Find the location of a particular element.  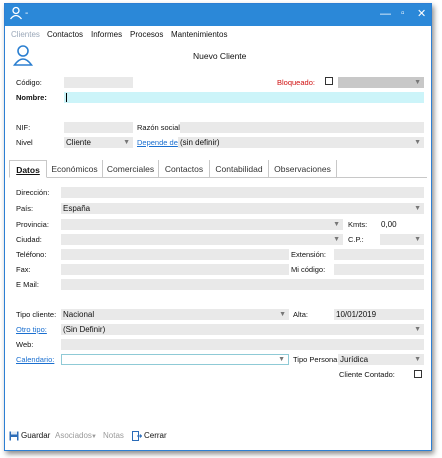

nif-label: NIF: is located at coordinates (23, 127).